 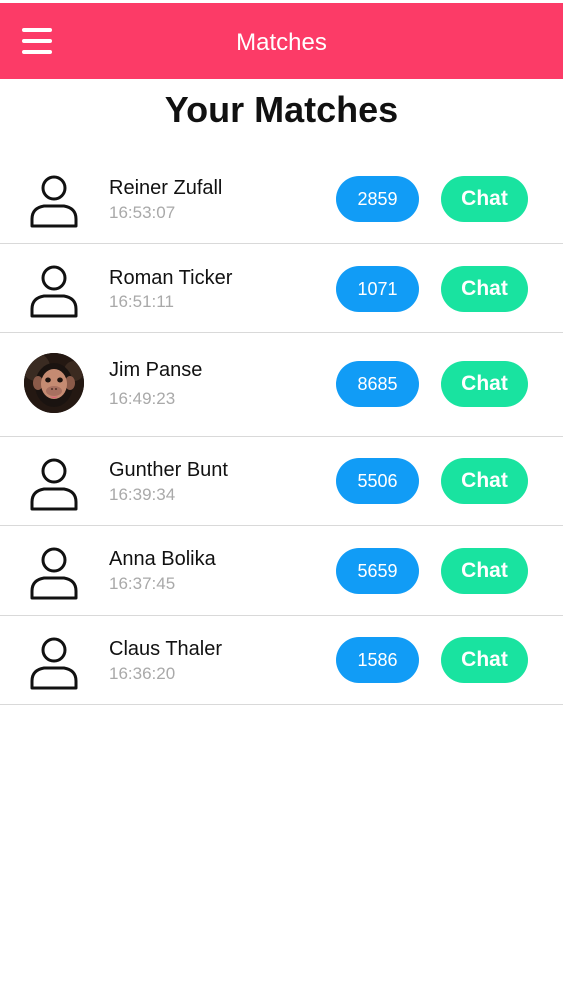 What do you see at coordinates (377, 571) in the screenshot?
I see `score-button: 5659` at bounding box center [377, 571].